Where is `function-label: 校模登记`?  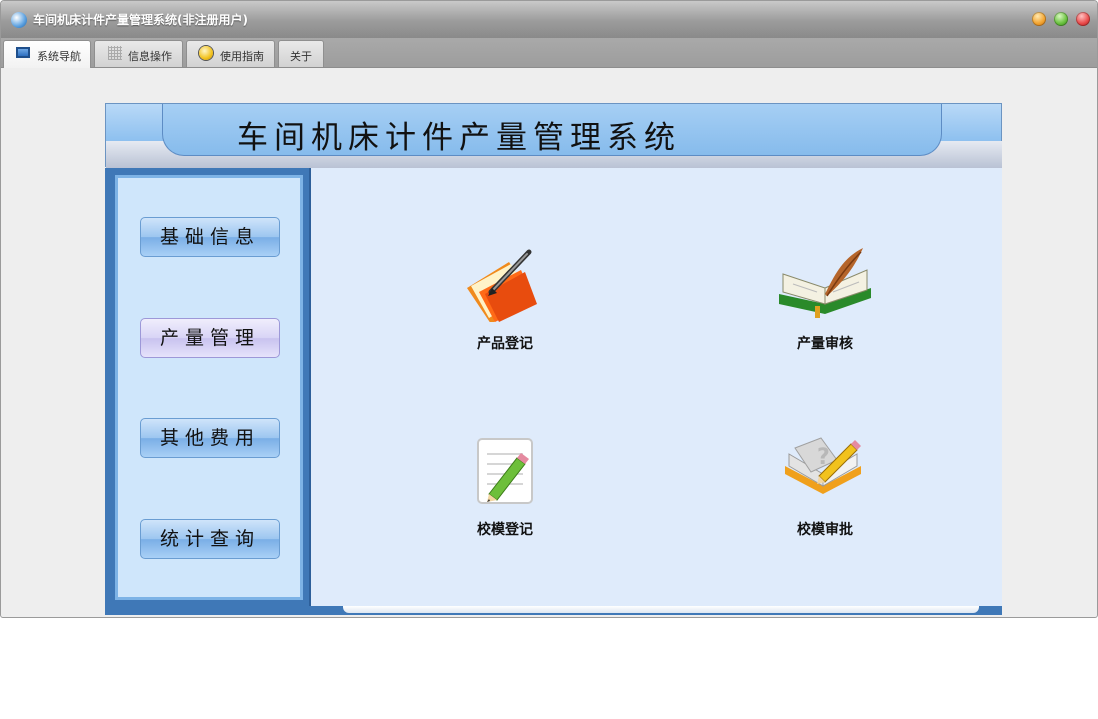 function-label: 校模登记 is located at coordinates (505, 530).